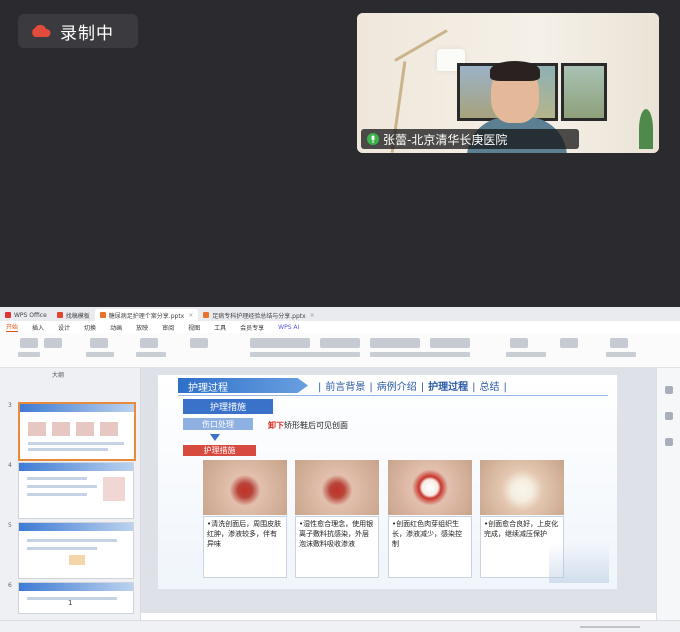 The image size is (680, 632). Describe the element at coordinates (445, 139) in the screenshot. I see `participant-name: 张蕾-北京清华长庚医院` at that location.